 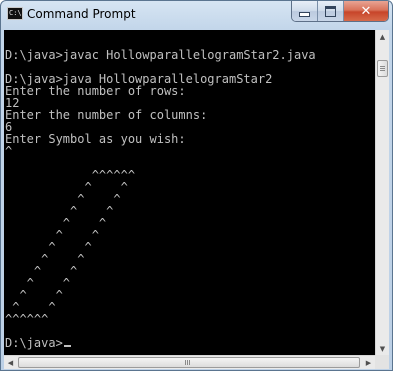 I want to click on window-title: Command Prompt, so click(x=81, y=14).